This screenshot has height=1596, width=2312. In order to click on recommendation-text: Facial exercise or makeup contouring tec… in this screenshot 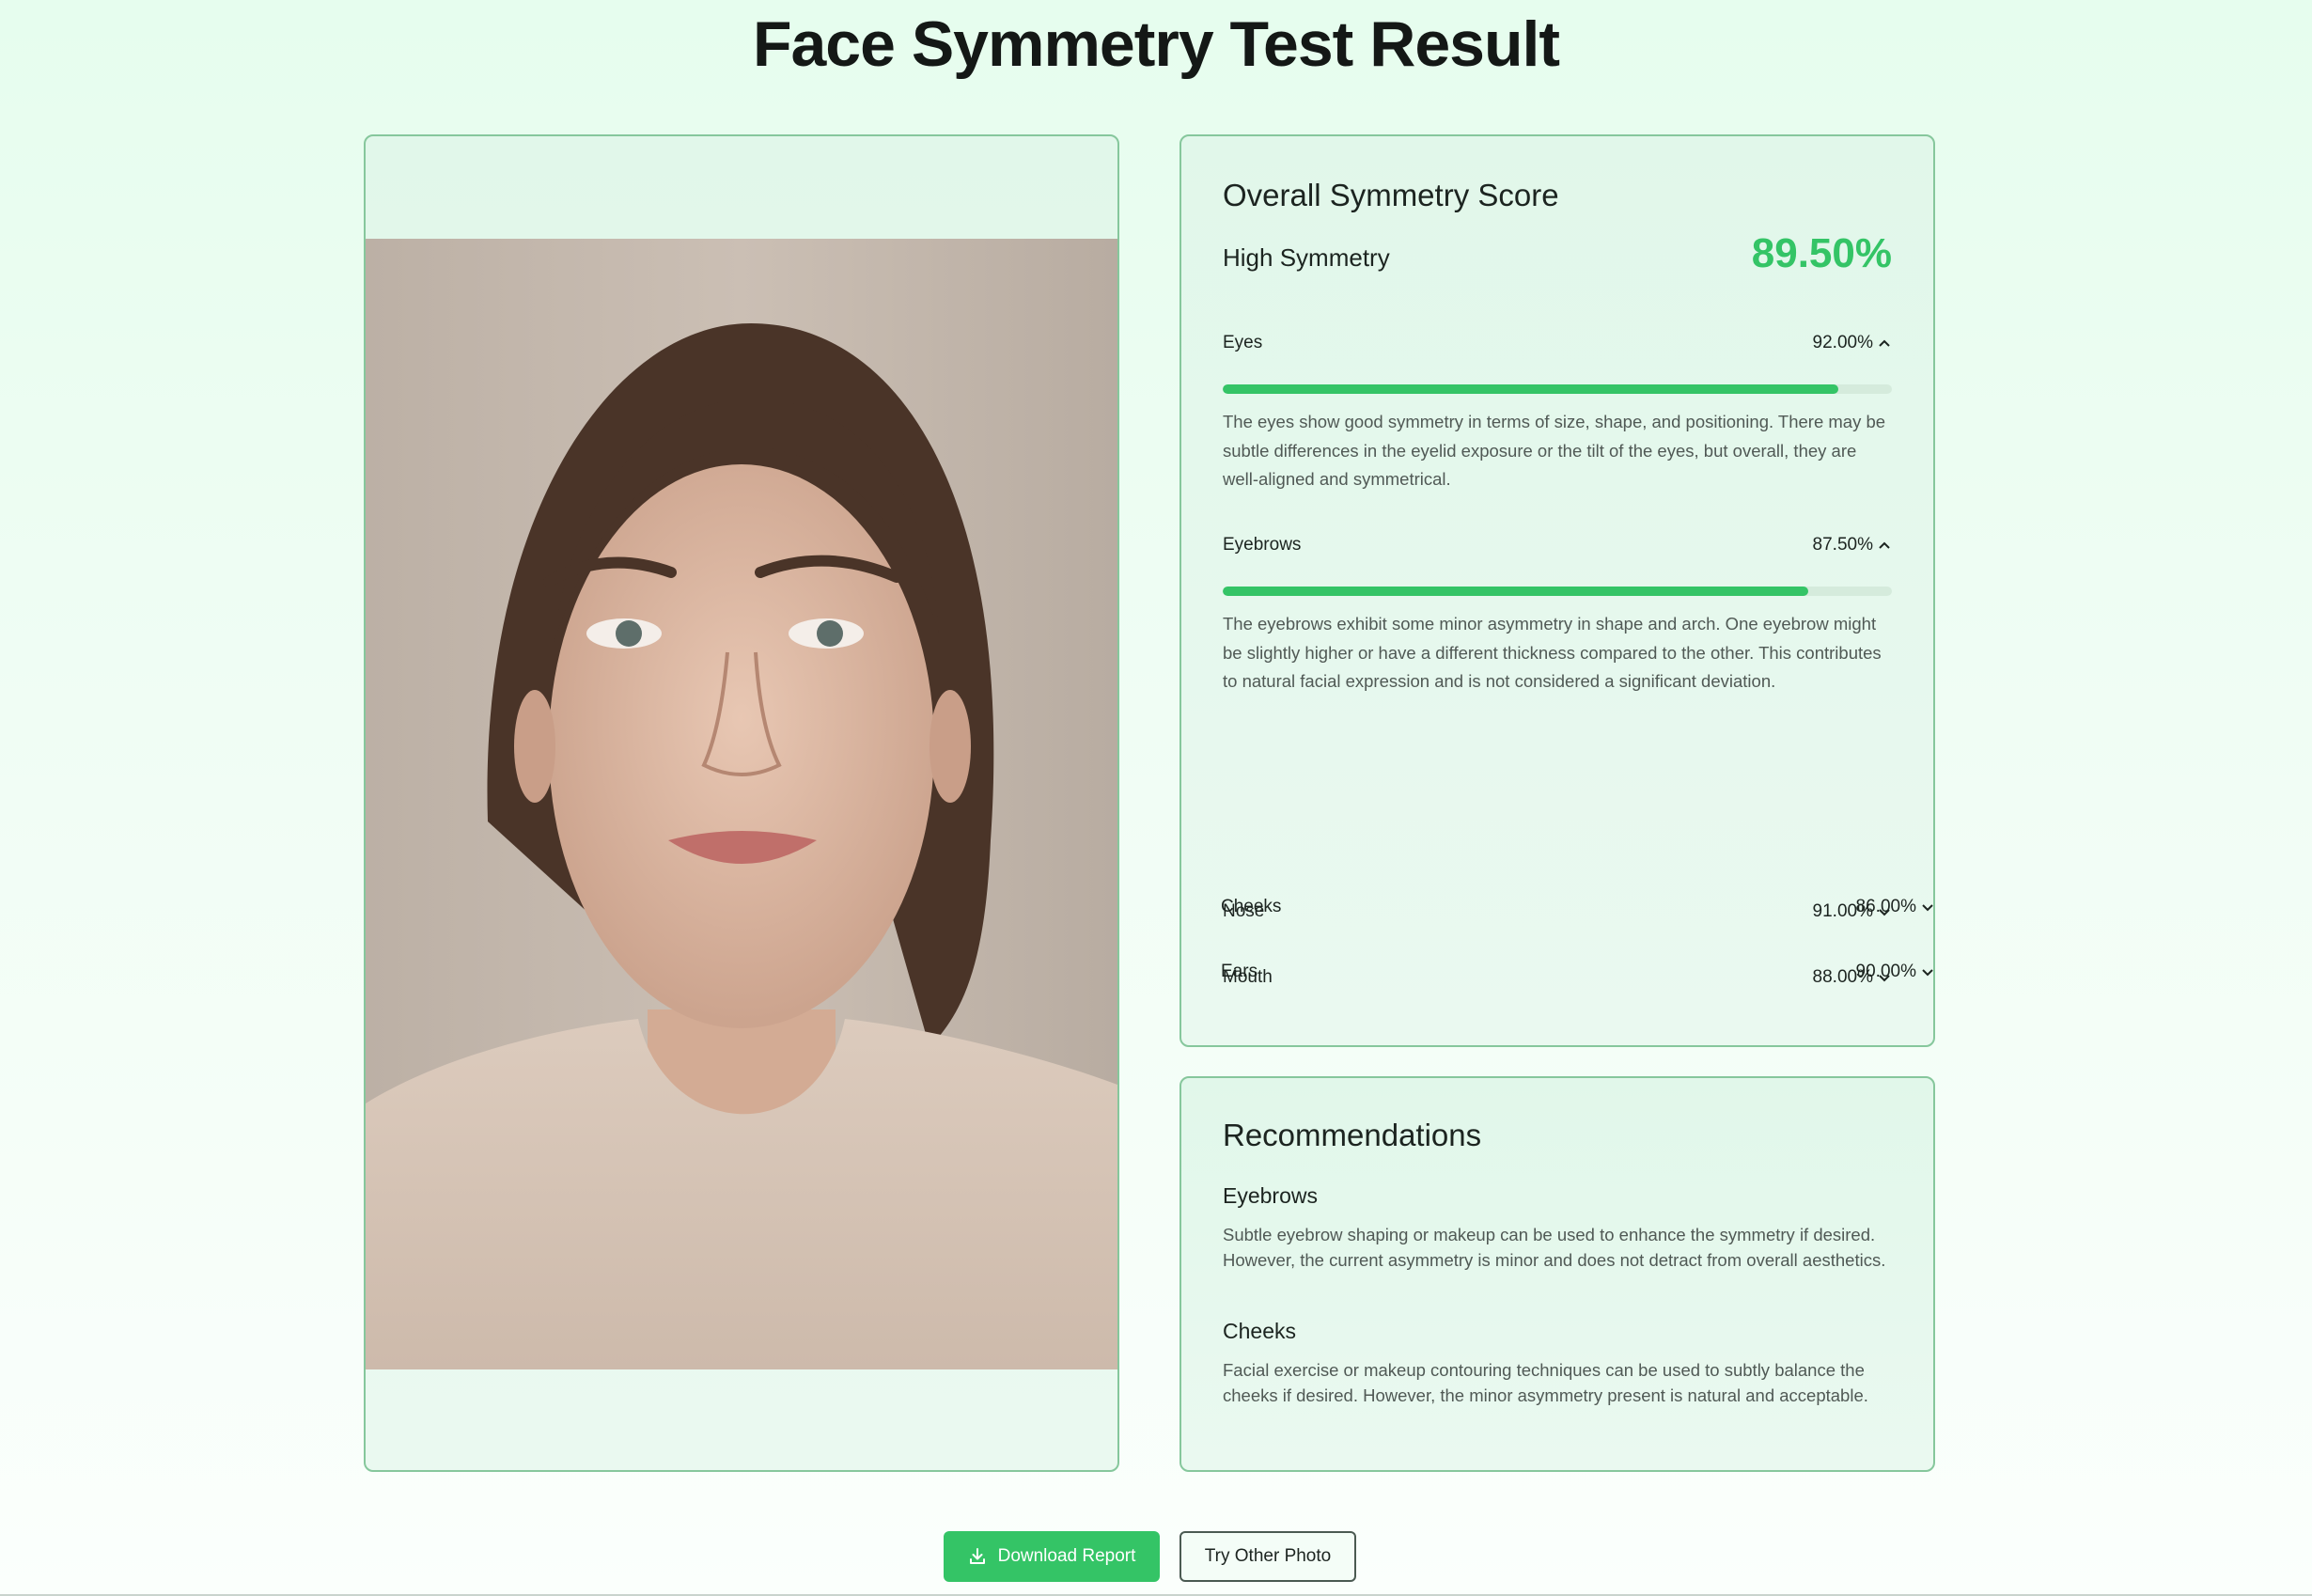, I will do `click(1545, 1382)`.